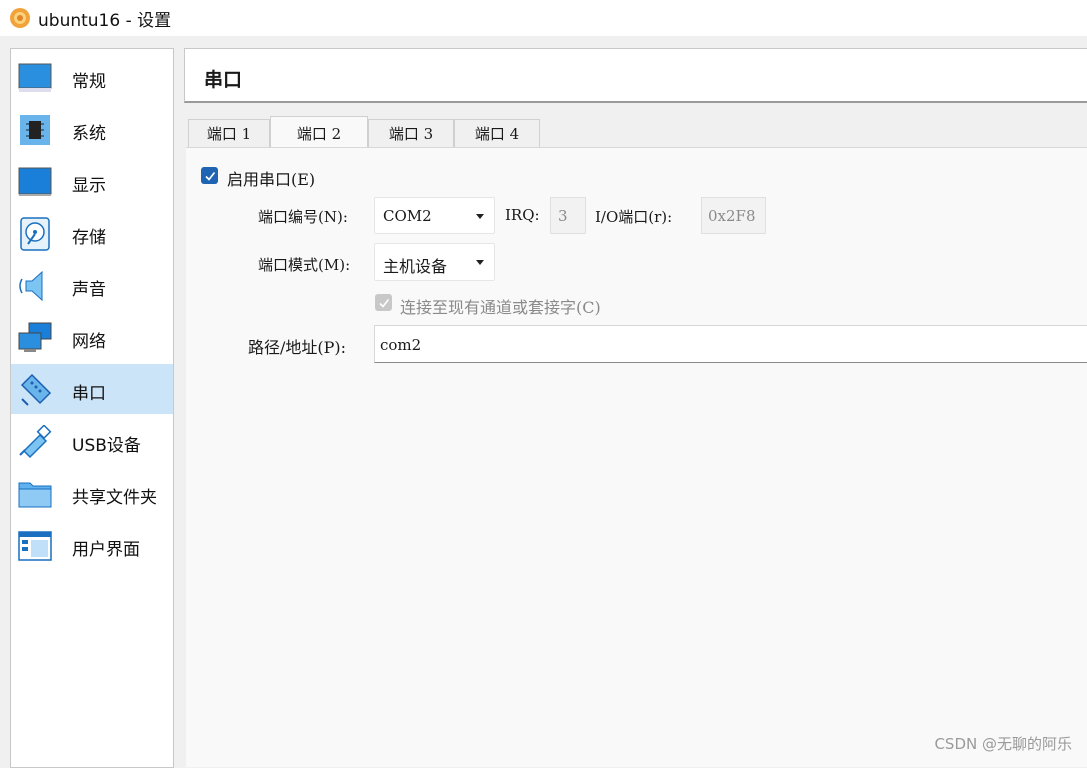  I want to click on sidebar-item-general: 常规, so click(92, 77).